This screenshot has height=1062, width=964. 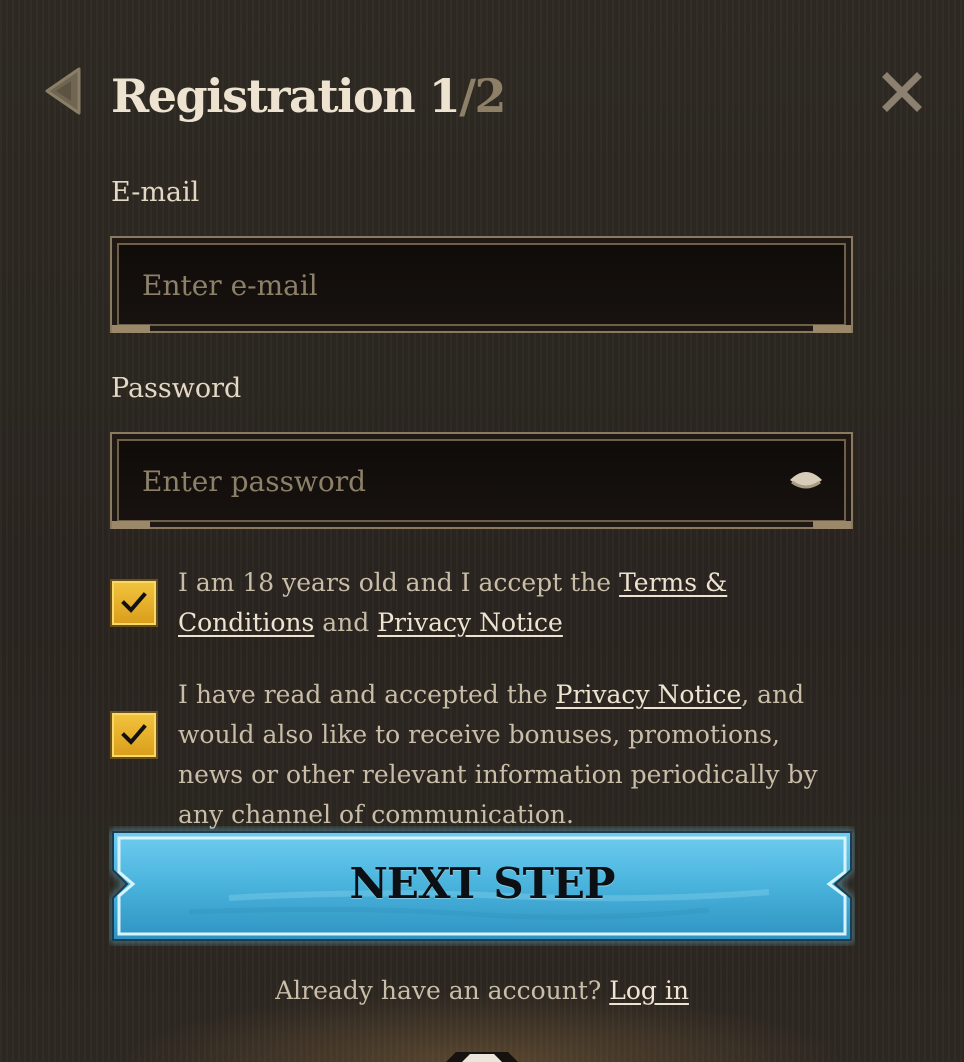 I want to click on consent-text: and, so click(x=346, y=622).